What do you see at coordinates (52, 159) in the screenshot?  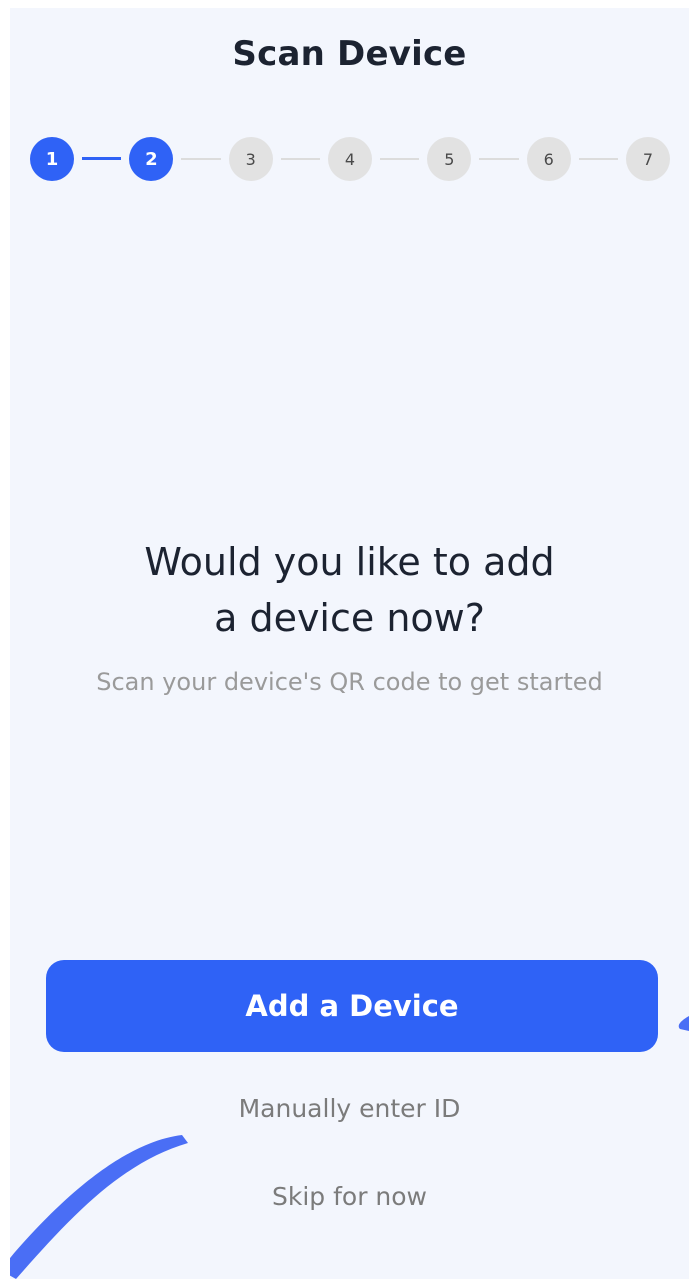 I see `step-indicator-1: 1` at bounding box center [52, 159].